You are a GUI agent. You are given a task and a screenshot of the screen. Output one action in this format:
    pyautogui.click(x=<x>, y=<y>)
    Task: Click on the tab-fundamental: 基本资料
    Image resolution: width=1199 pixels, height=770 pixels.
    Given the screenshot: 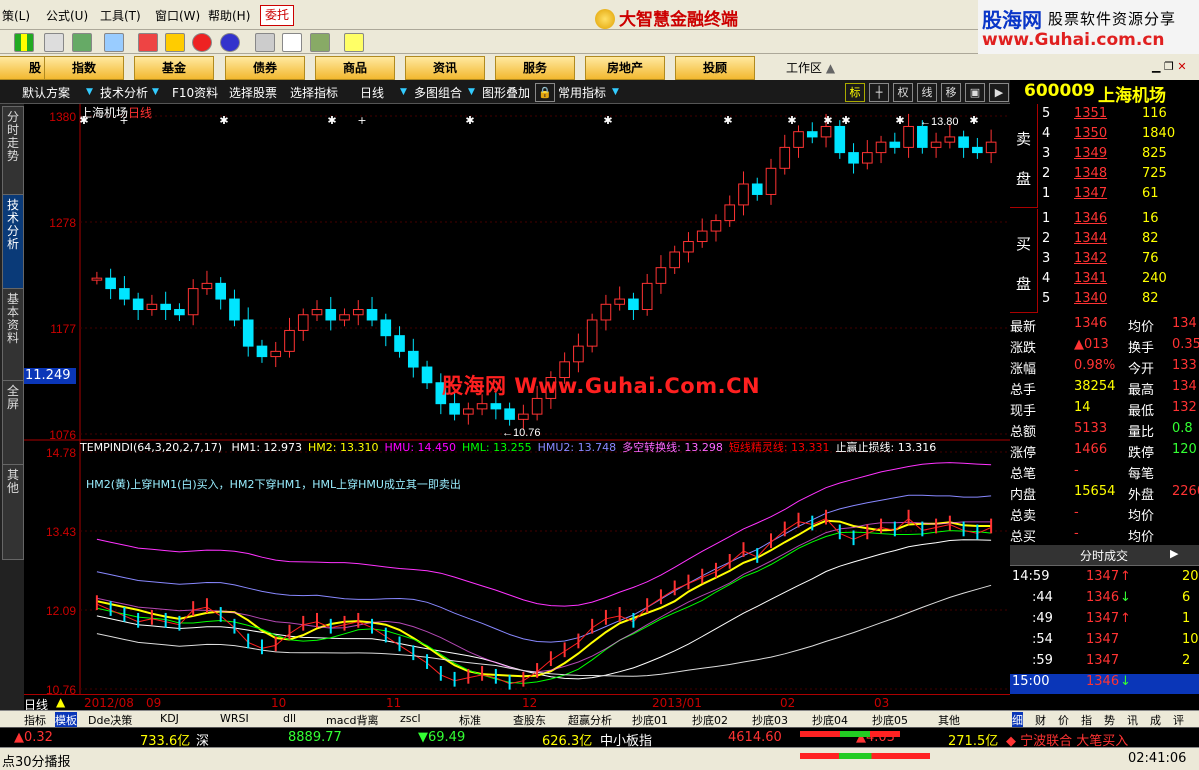 What is the action you would take?
    pyautogui.click(x=13, y=336)
    